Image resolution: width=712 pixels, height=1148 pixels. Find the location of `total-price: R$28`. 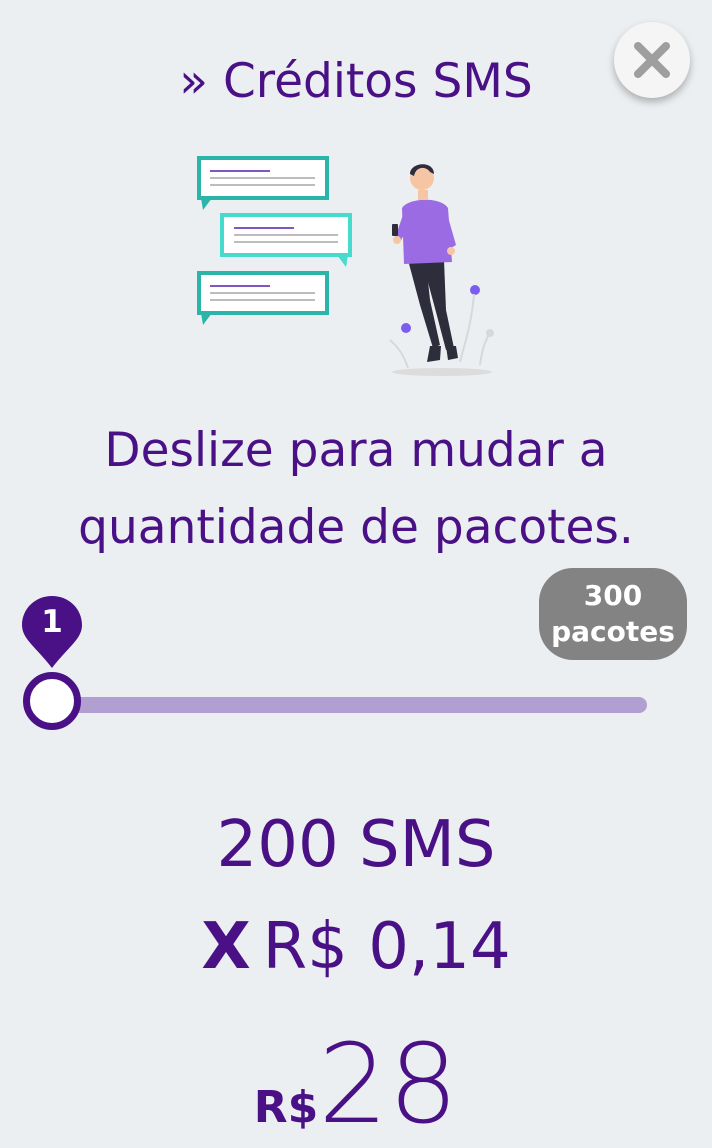

total-price: R$28 is located at coordinates (356, 1084).